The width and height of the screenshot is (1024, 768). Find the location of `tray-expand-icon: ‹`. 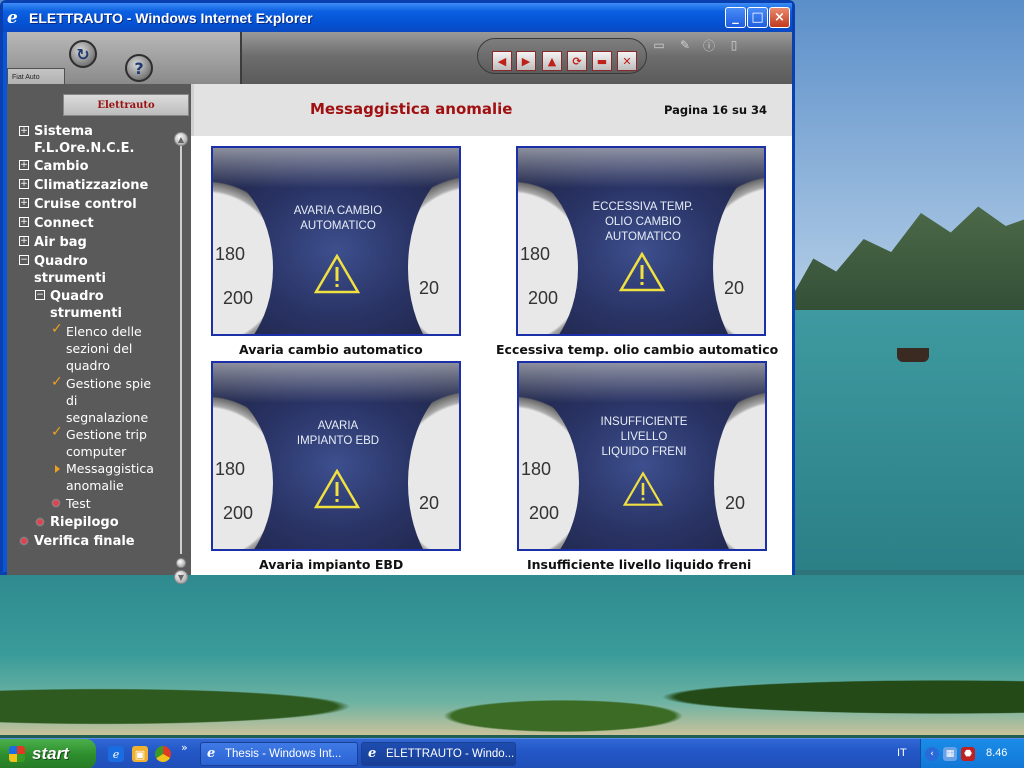

tray-expand-icon: ‹ is located at coordinates (932, 754).